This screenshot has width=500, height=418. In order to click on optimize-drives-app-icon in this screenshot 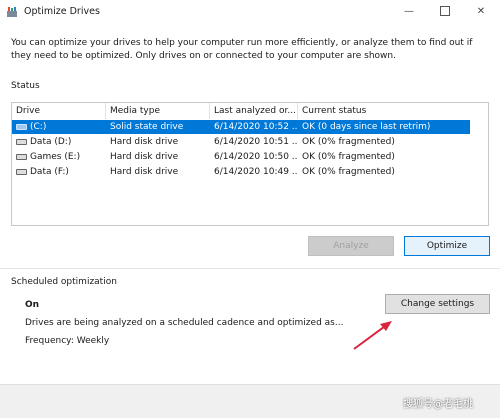, I will do `click(12, 12)`.